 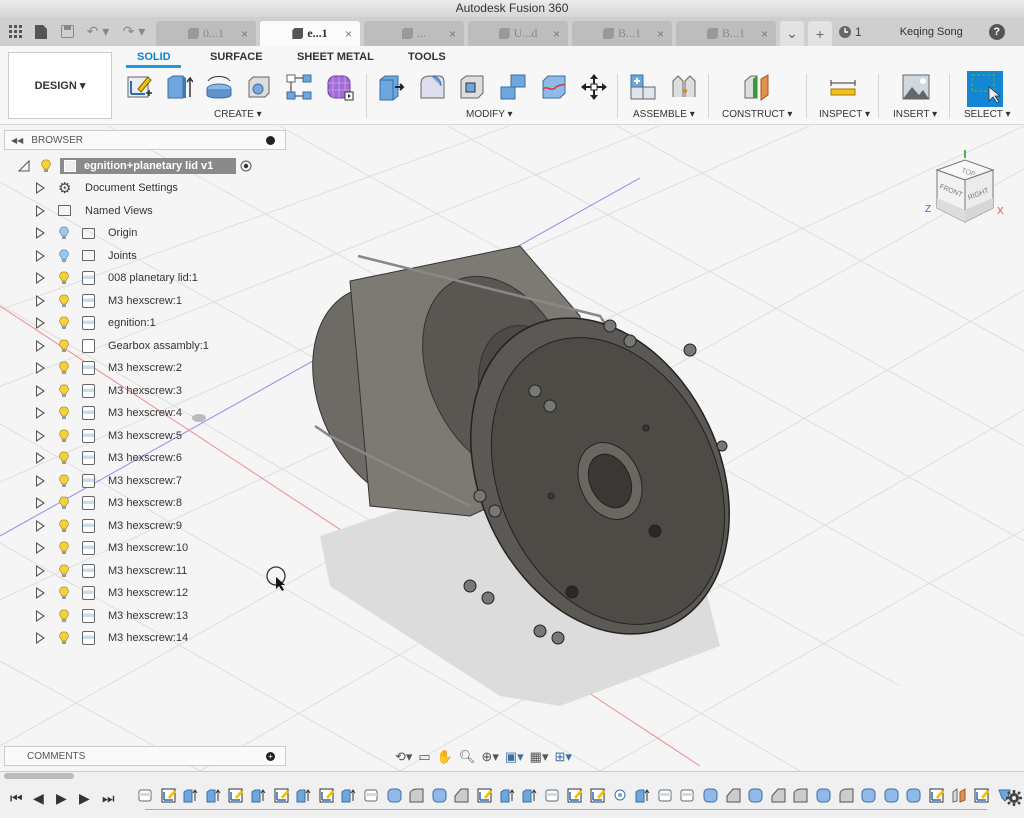 I want to click on step-back-icon: ◀, so click(x=38, y=798).